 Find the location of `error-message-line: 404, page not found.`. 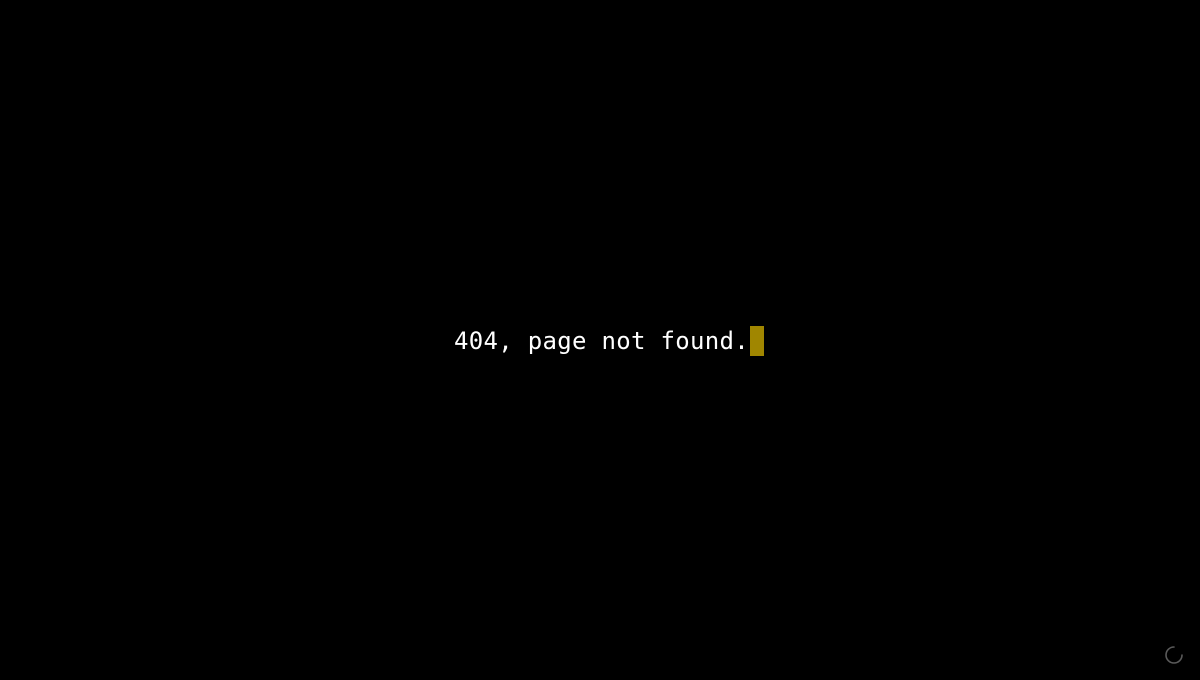

error-message-line: 404, page not found. is located at coordinates (609, 341).